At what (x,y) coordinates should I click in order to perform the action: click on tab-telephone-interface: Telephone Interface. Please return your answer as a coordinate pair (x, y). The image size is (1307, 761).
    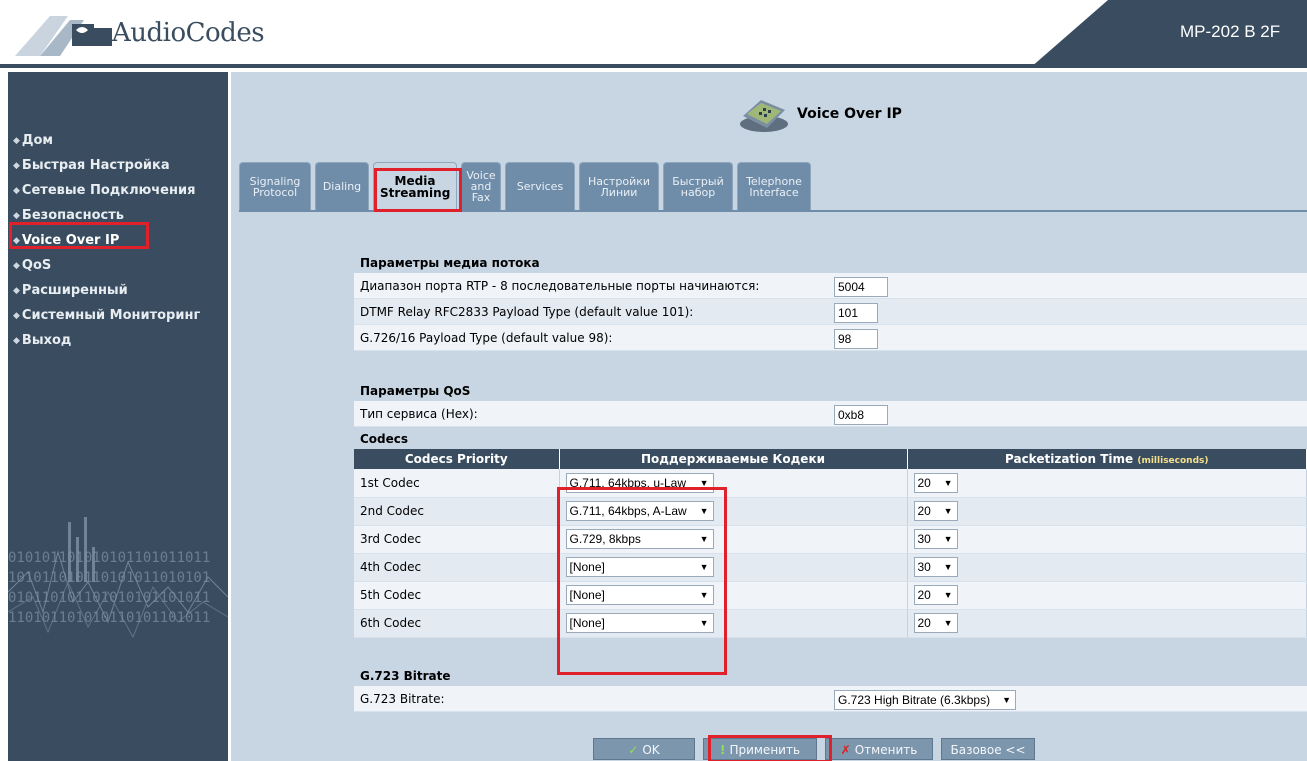
    Looking at the image, I should click on (774, 186).